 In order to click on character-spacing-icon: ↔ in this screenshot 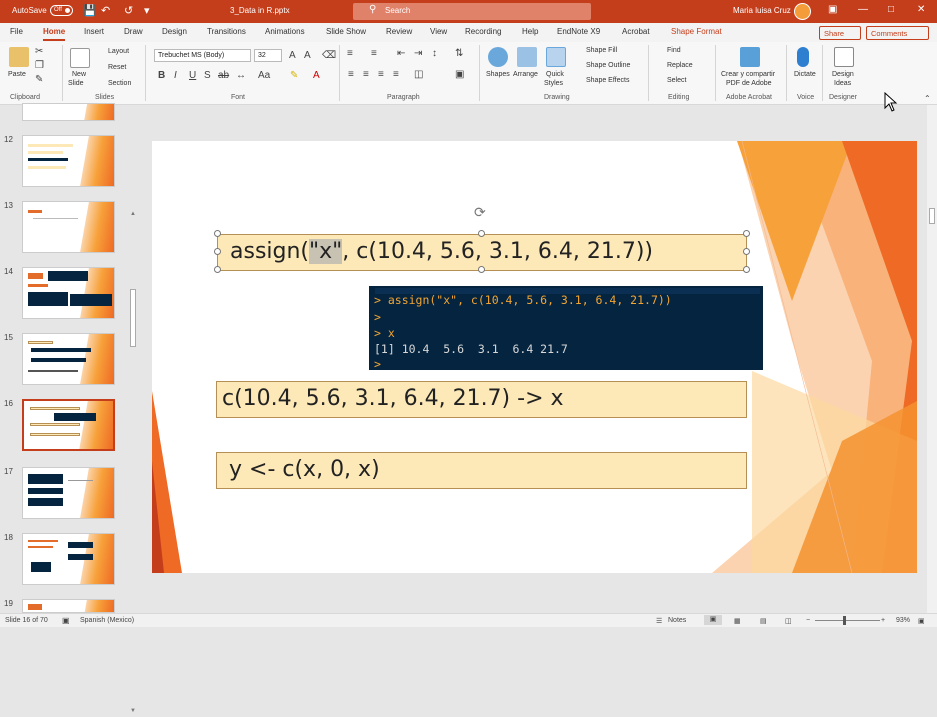, I will do `click(241, 75)`.